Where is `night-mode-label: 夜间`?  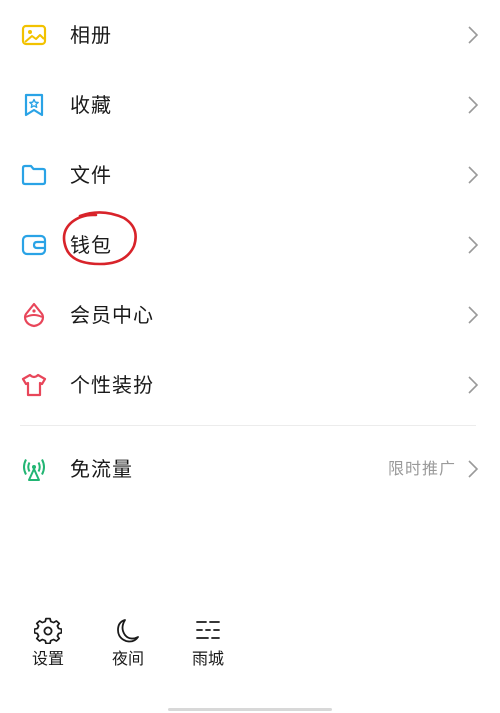 night-mode-label: 夜间 is located at coordinates (127, 658).